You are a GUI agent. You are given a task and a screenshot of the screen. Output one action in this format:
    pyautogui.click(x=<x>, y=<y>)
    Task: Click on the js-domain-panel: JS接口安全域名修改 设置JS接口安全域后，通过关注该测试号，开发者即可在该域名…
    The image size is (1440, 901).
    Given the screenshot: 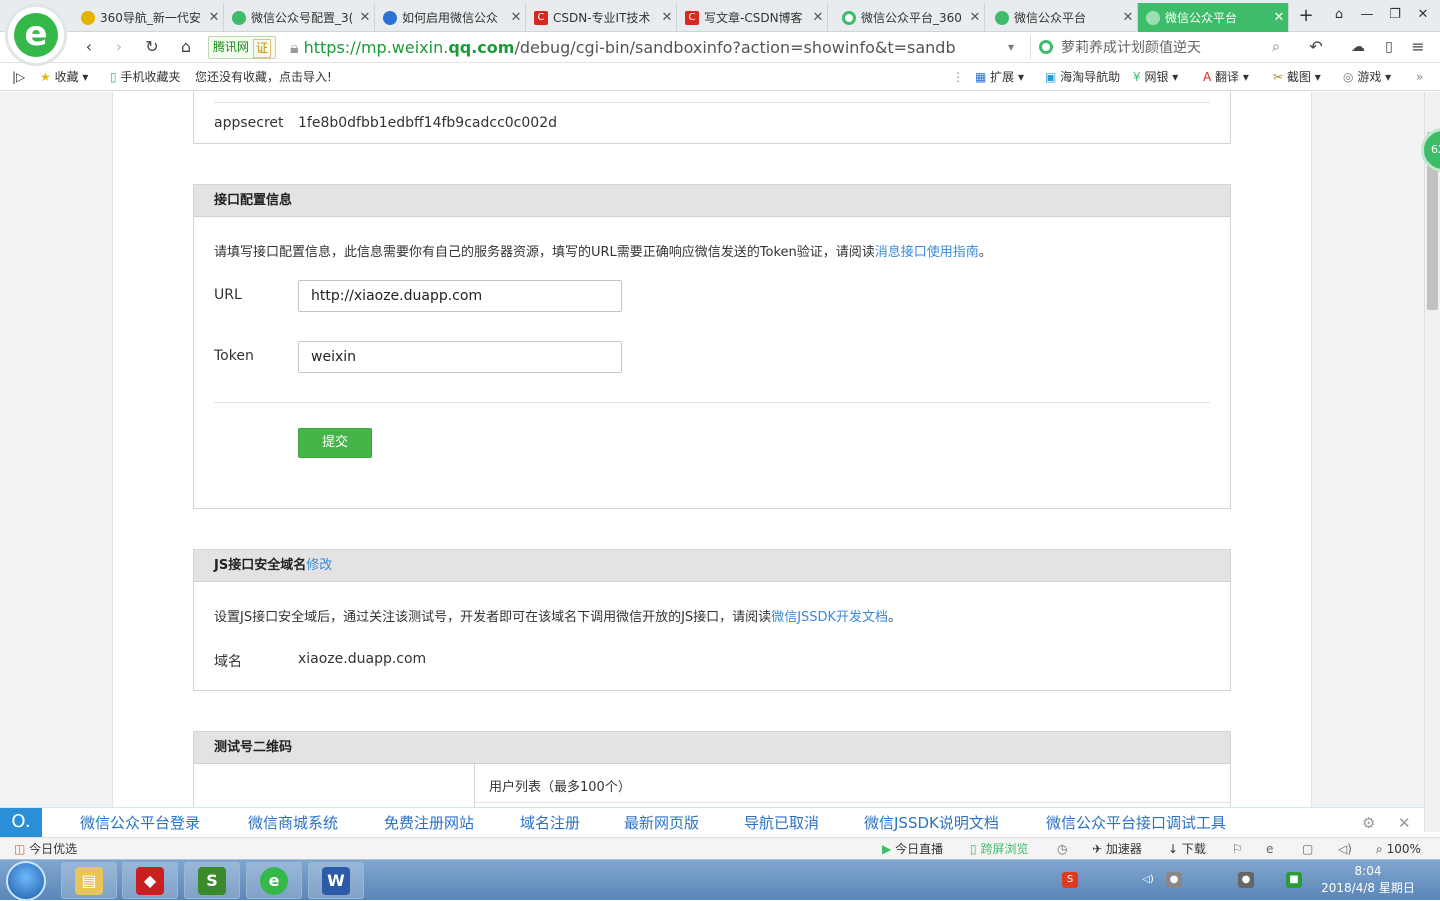 What is the action you would take?
    pyautogui.click(x=712, y=620)
    